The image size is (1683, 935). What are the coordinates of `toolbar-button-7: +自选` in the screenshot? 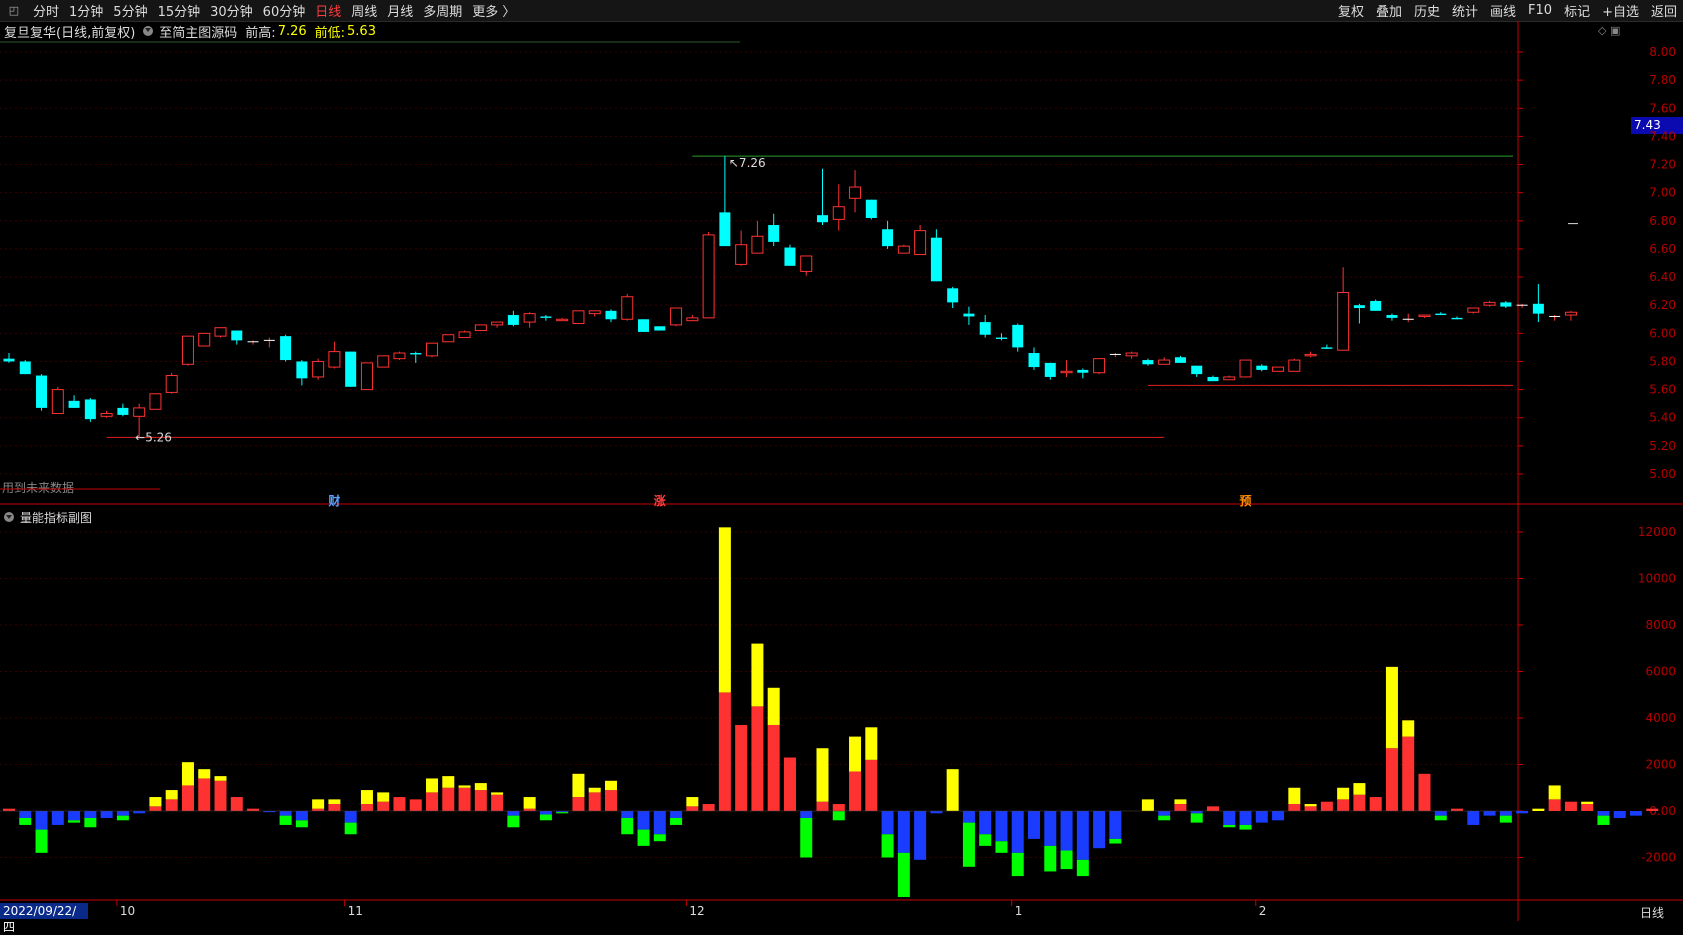 It's located at (1620, 10).